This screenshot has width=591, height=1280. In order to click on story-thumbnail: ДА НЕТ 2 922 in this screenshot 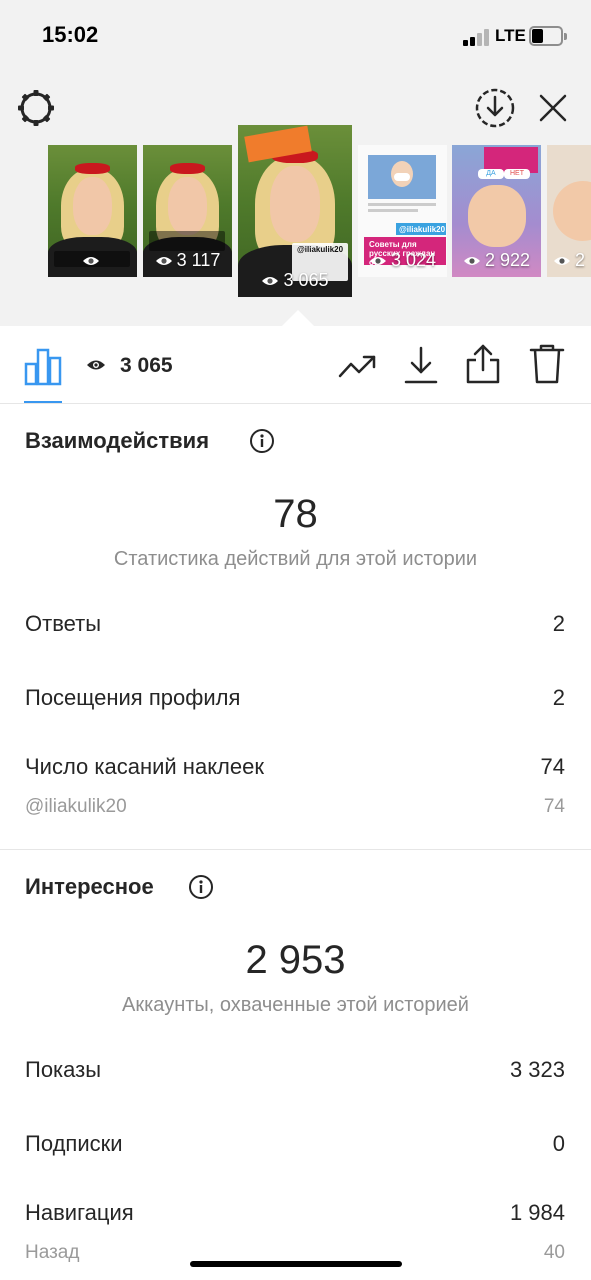, I will do `click(496, 211)`.